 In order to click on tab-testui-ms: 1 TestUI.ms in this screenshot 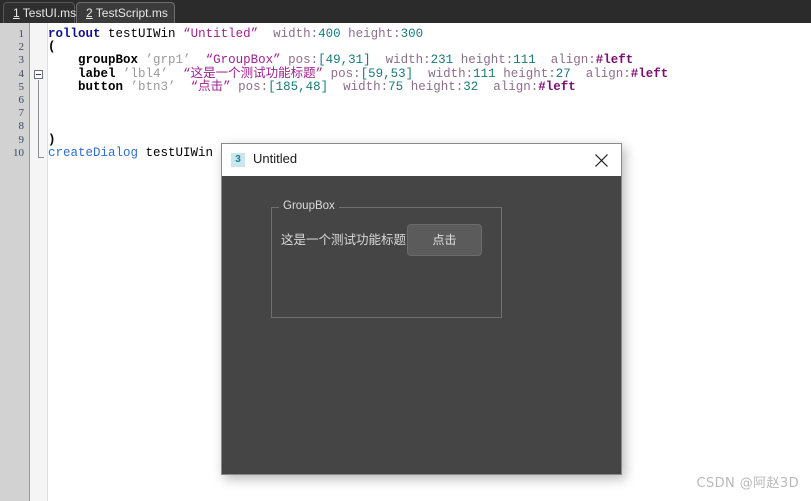, I will do `click(40, 12)`.